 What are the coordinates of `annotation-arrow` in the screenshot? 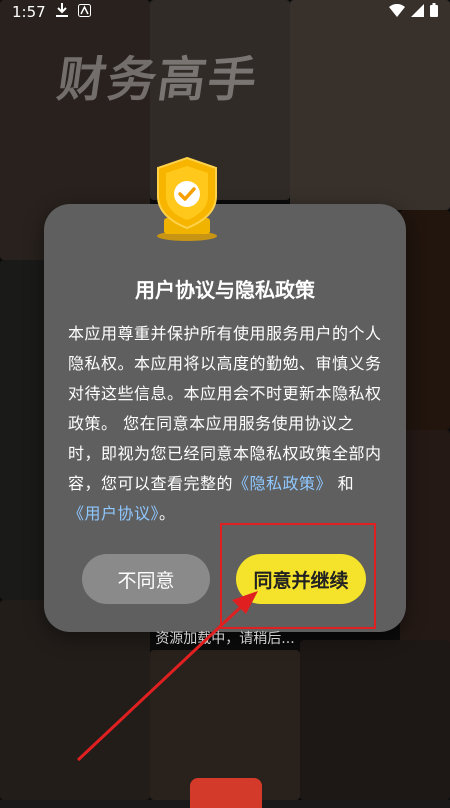 It's located at (167, 676).